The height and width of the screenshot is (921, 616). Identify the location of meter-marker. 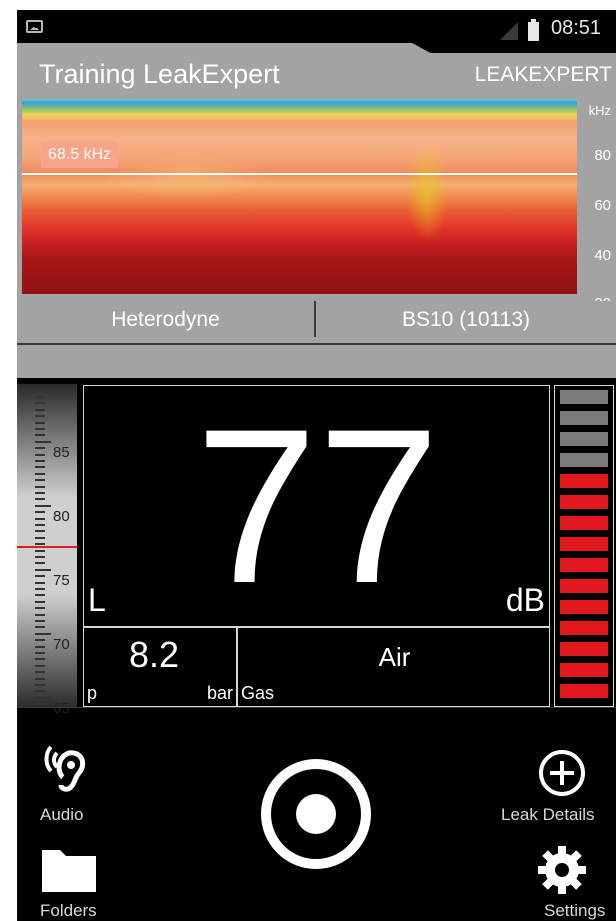
(47, 547).